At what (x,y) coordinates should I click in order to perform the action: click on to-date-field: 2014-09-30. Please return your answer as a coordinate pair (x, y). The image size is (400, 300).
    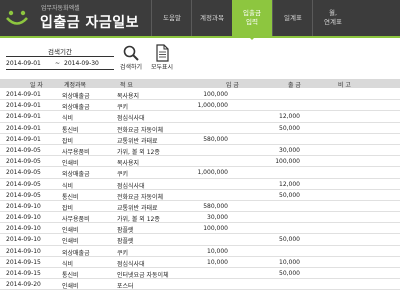
    Looking at the image, I should click on (81, 63).